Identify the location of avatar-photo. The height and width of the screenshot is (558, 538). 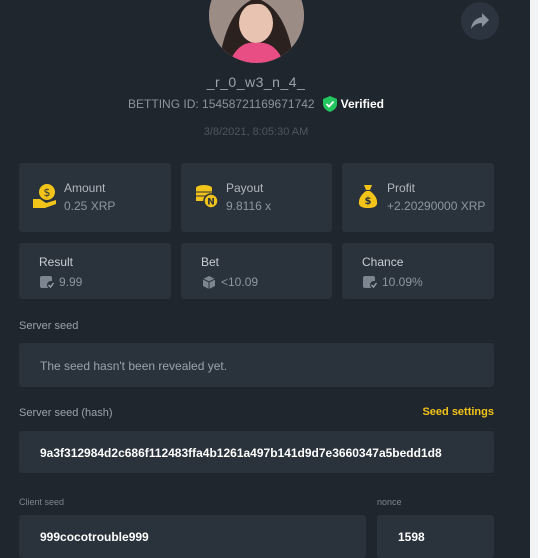
(256, 31).